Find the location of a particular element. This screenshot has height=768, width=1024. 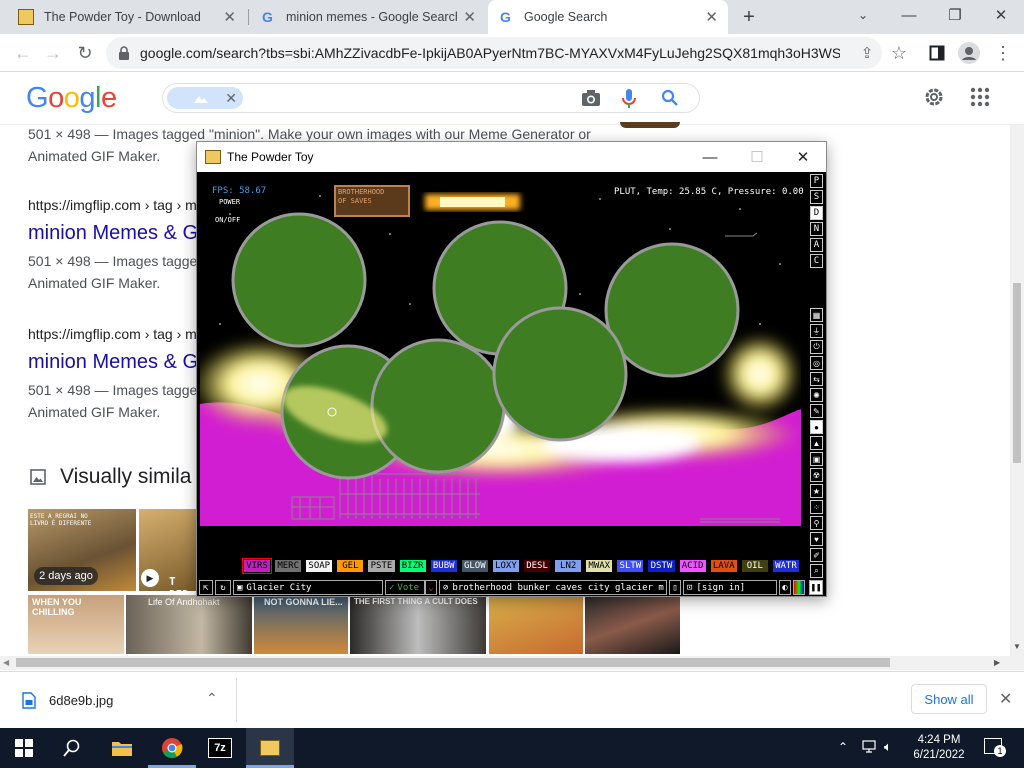

tab-google-search: G Google Search ✕ is located at coordinates (608, 17).